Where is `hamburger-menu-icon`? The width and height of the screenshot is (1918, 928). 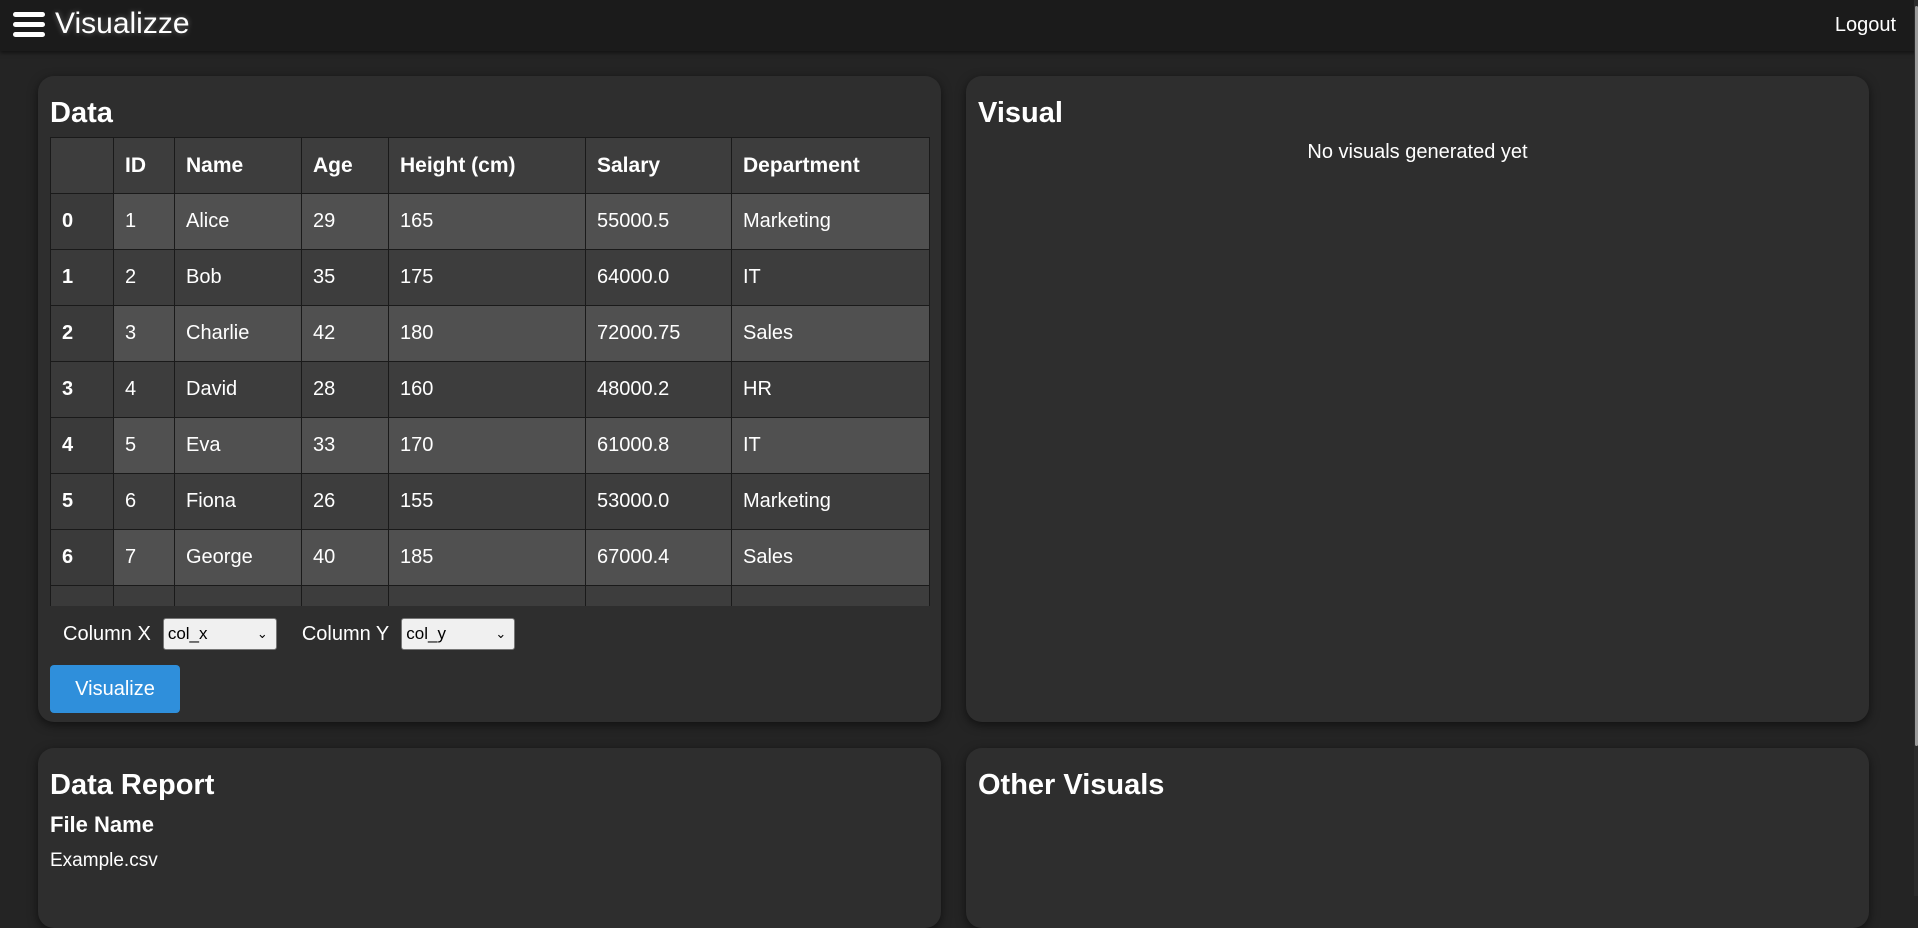
hamburger-menu-icon is located at coordinates (29, 25).